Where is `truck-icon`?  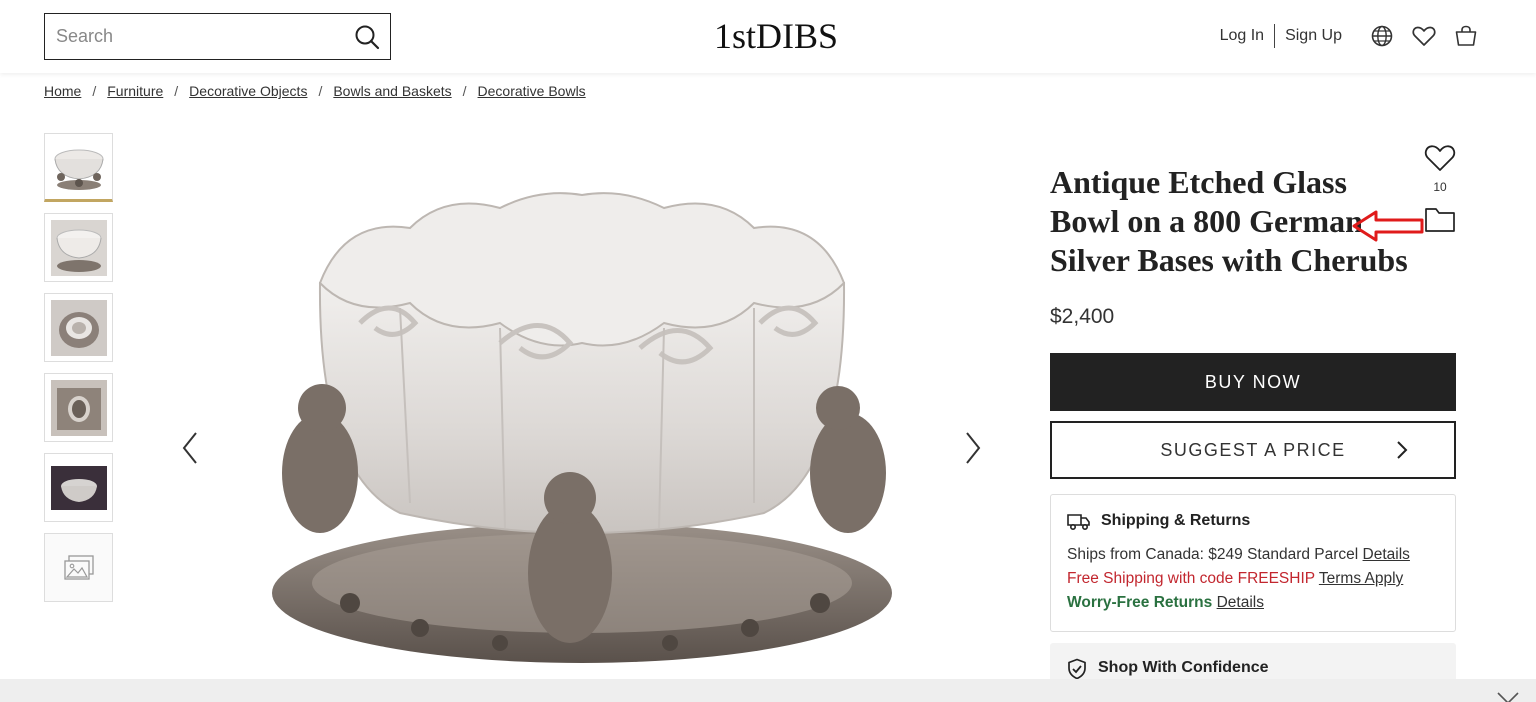 truck-icon is located at coordinates (1078, 522).